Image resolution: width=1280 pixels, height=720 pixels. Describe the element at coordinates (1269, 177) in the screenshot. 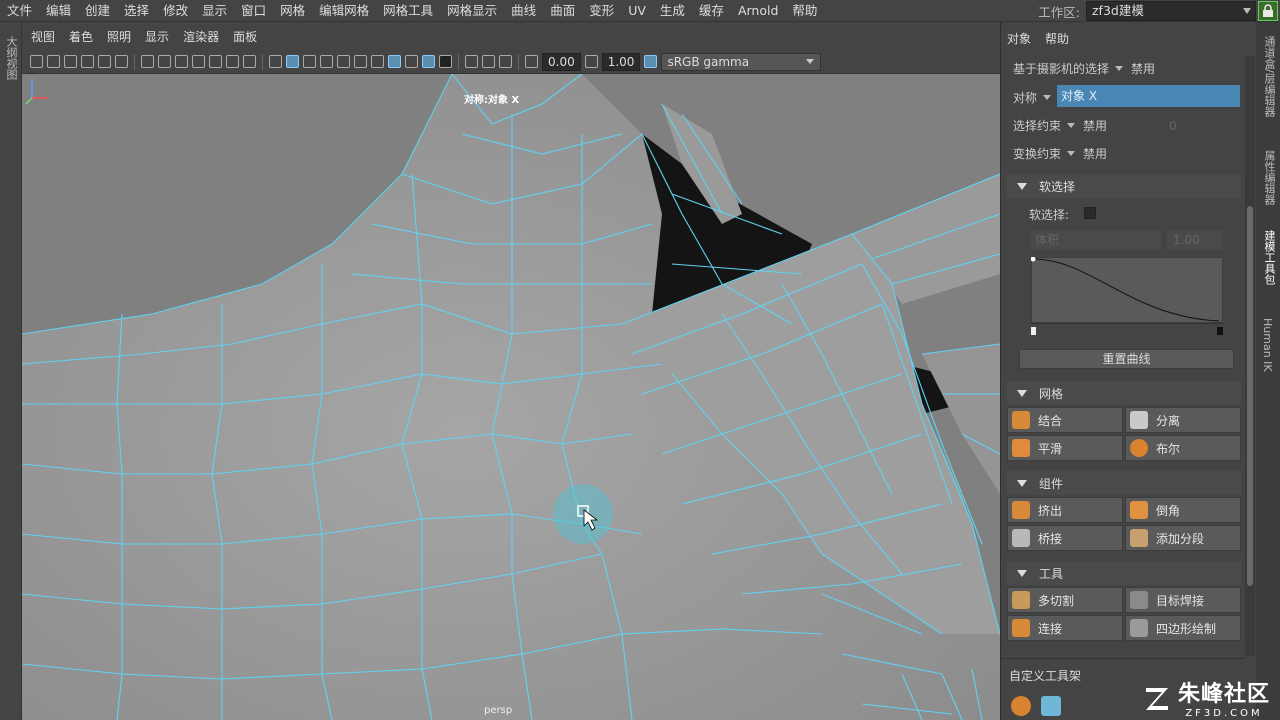

I see `tab-attribute-editor: 属性编辑器` at that location.